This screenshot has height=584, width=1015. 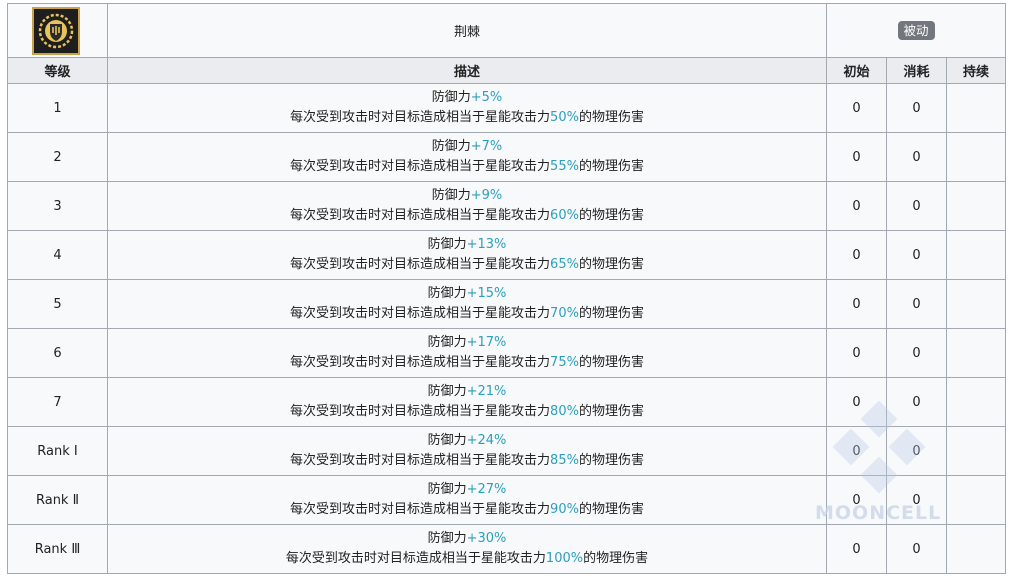 What do you see at coordinates (486, 391) in the screenshot?
I see `stat-value: +21%` at bounding box center [486, 391].